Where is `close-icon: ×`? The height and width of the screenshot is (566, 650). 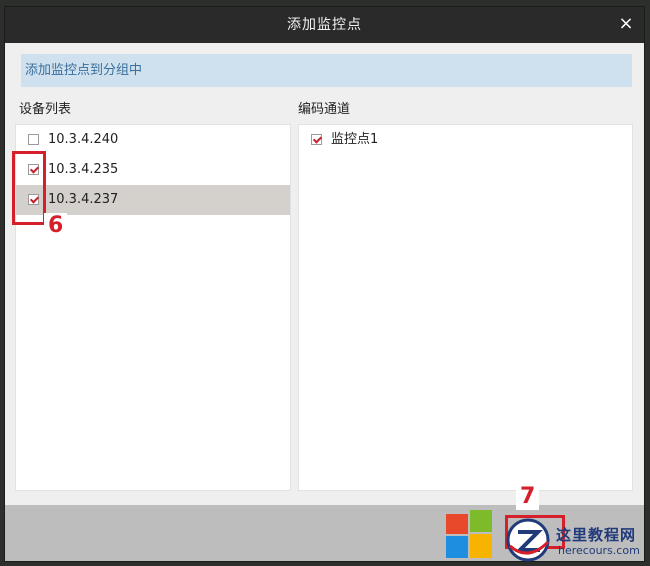
close-icon: × is located at coordinates (626, 24).